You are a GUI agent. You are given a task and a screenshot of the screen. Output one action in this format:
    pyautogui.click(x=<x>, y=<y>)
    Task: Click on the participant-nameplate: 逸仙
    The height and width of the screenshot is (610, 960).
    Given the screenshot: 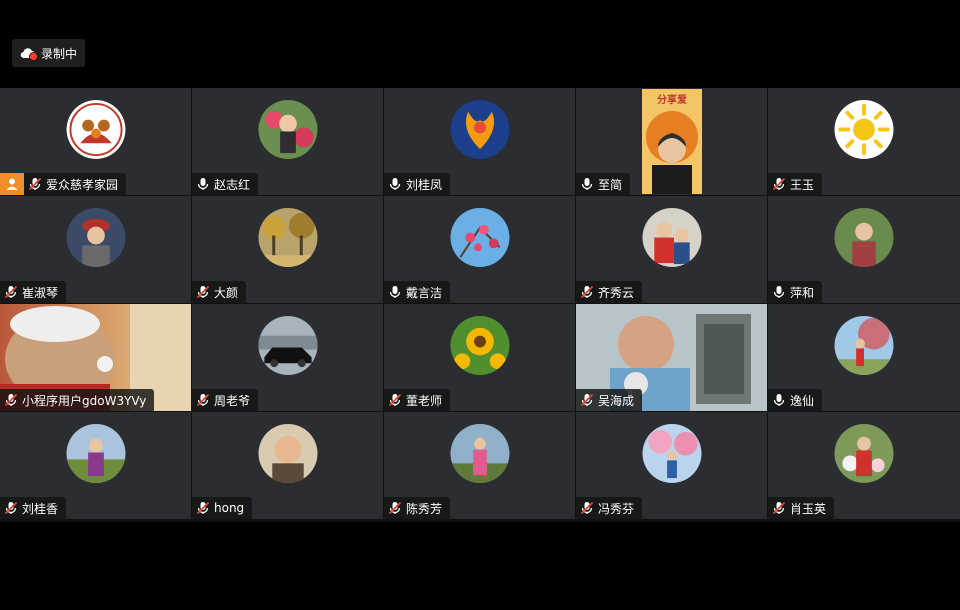 What is the action you would take?
    pyautogui.click(x=795, y=400)
    